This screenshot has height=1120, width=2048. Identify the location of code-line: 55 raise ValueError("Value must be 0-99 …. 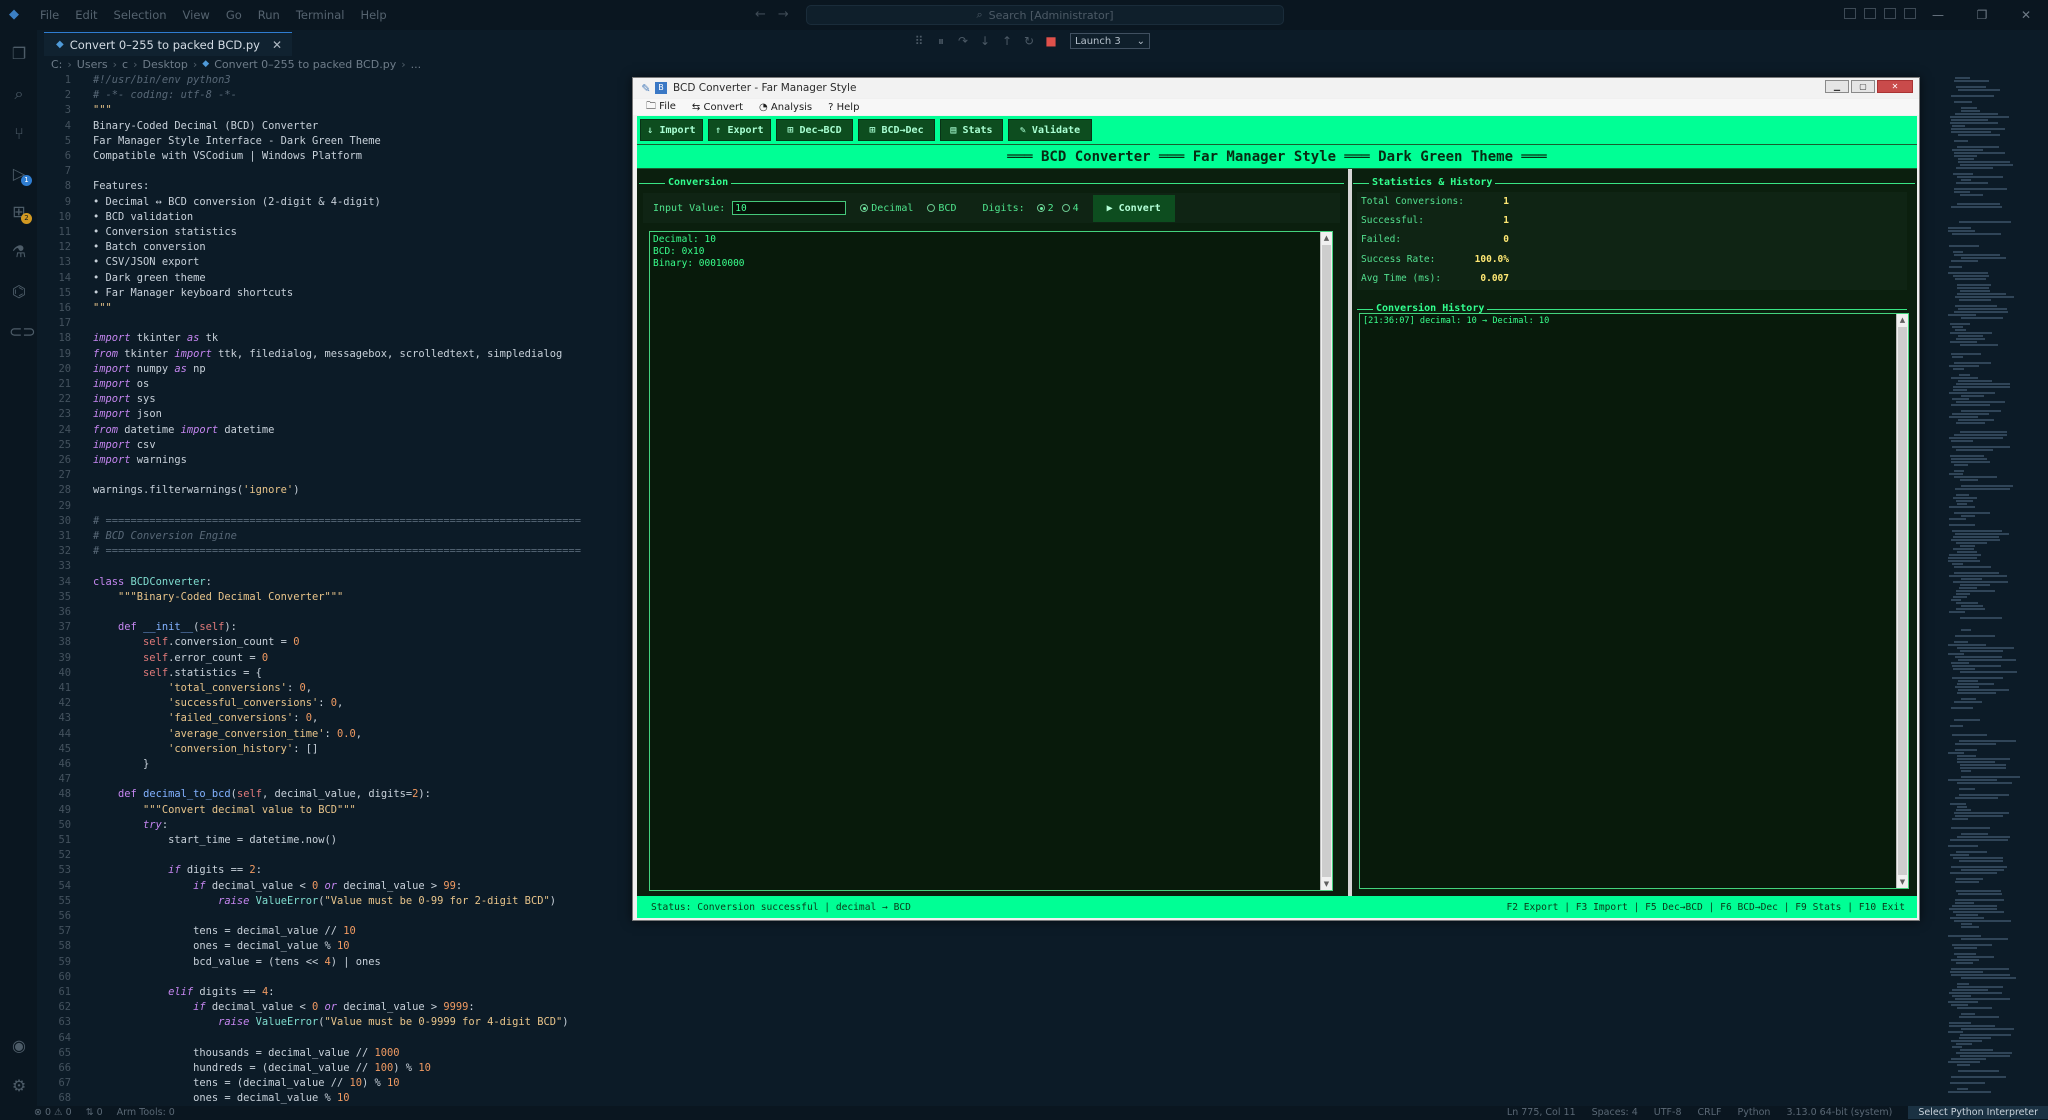
(362, 901).